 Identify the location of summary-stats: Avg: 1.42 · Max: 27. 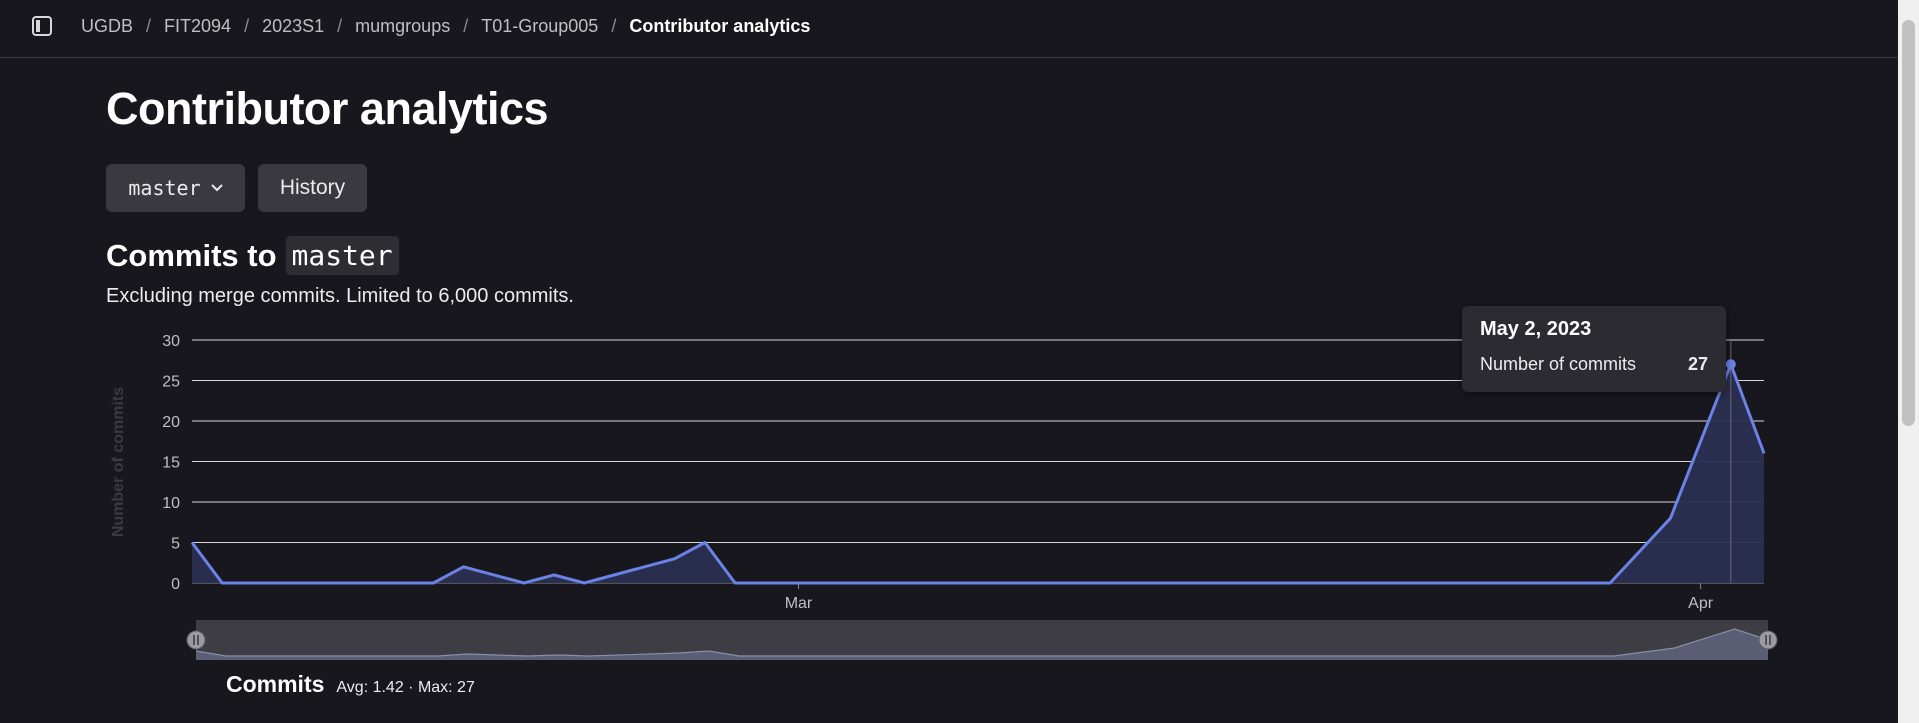
(405, 687).